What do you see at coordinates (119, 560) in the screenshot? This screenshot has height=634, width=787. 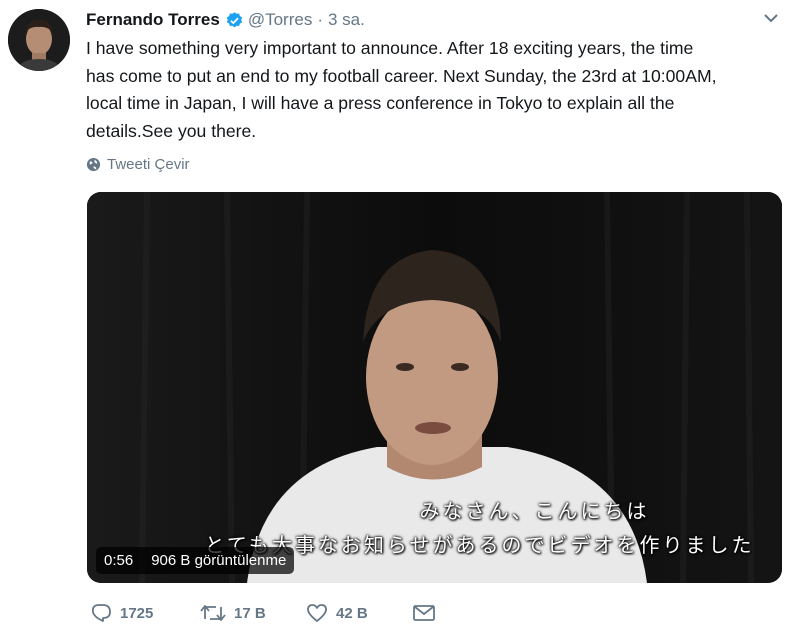 I see `video-duration: 0:56` at bounding box center [119, 560].